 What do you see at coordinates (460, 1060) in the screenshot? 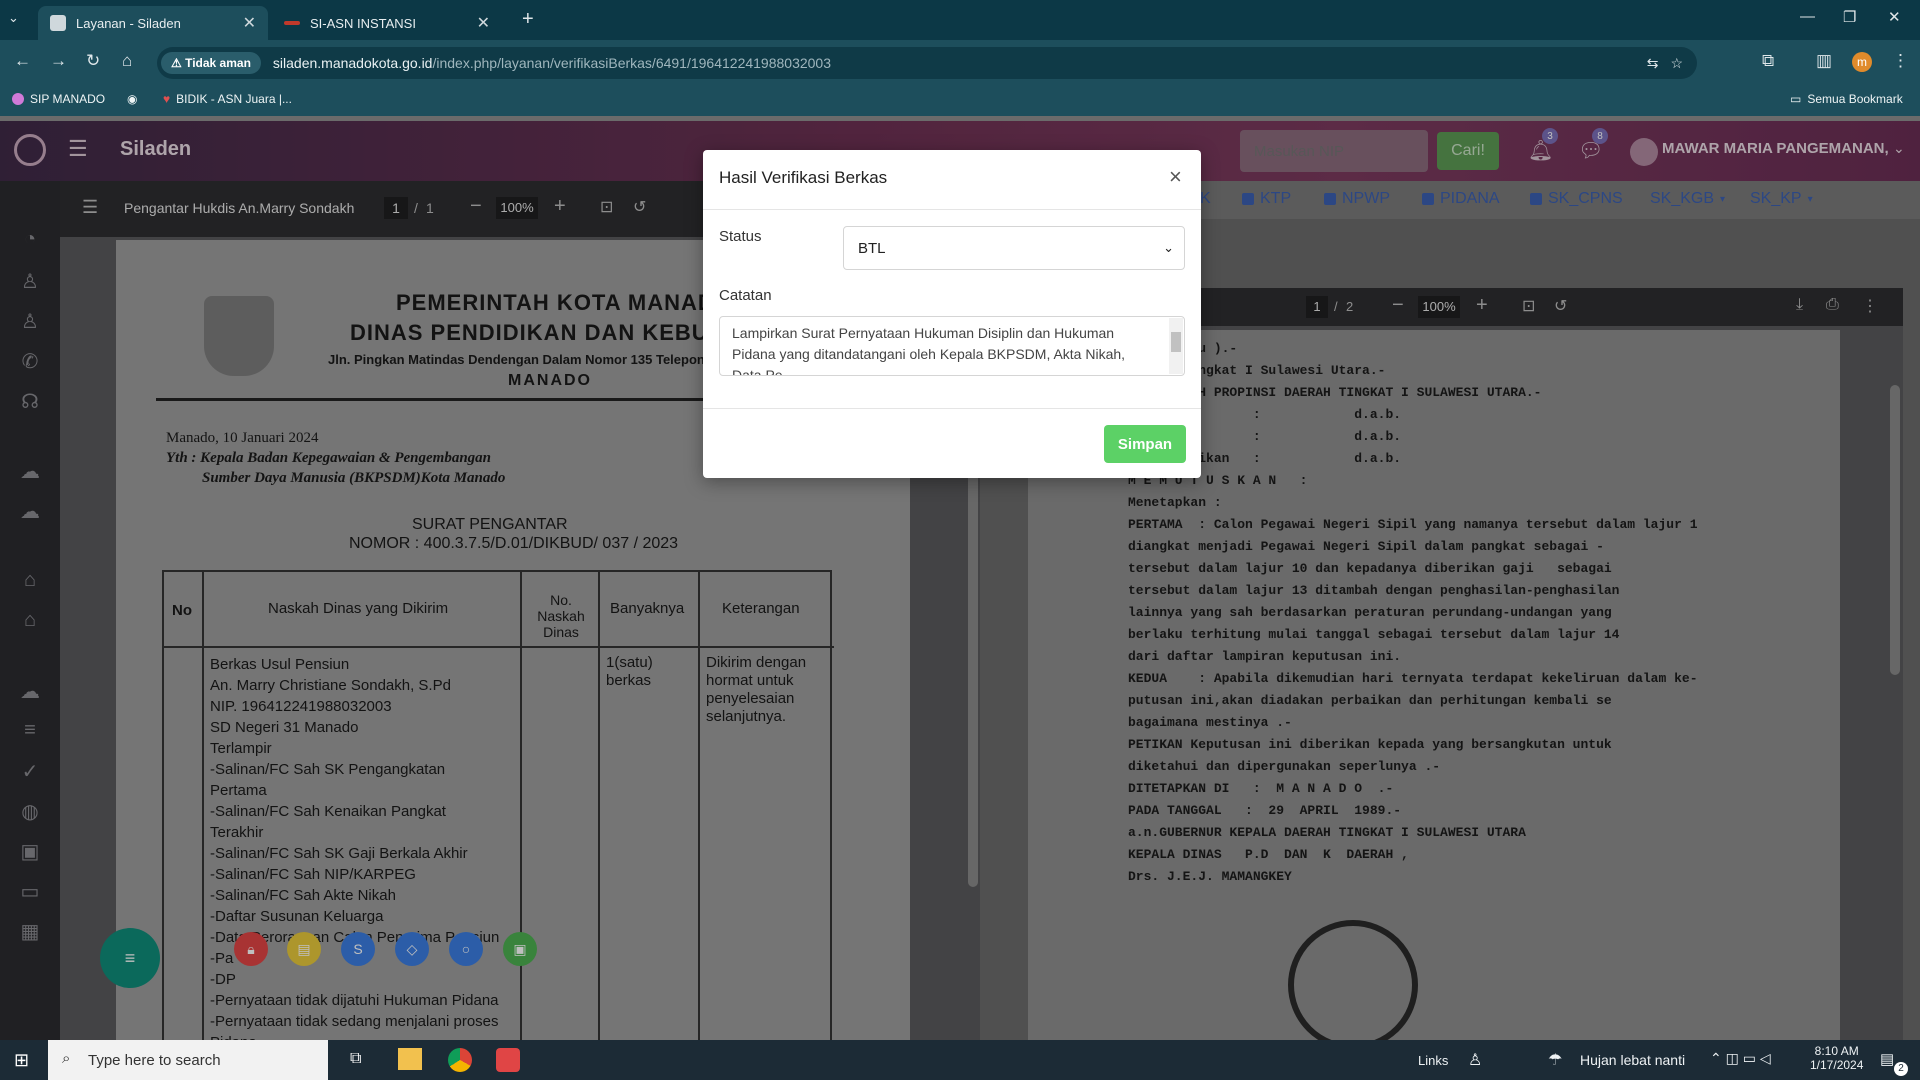
I see `chrome-icon` at bounding box center [460, 1060].